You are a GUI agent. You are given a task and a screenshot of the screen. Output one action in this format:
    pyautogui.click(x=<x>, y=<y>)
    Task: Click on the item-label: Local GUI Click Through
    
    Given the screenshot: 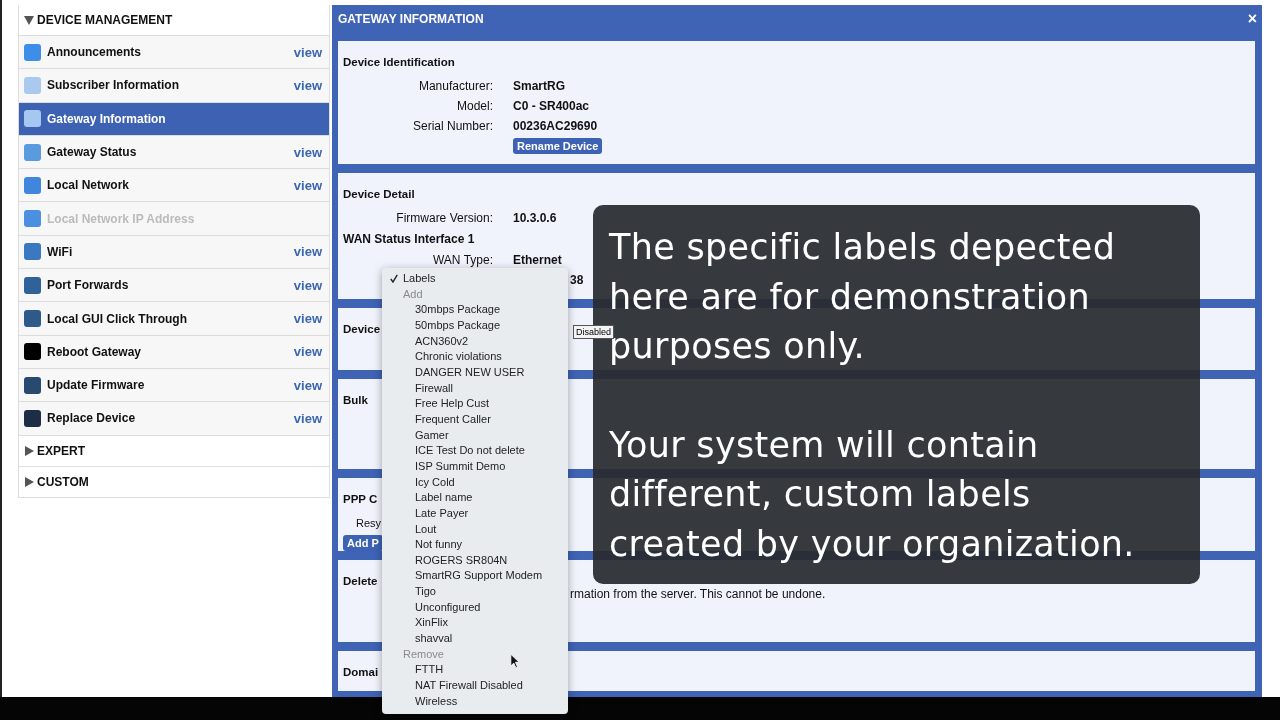 What is the action you would take?
    pyautogui.click(x=117, y=318)
    